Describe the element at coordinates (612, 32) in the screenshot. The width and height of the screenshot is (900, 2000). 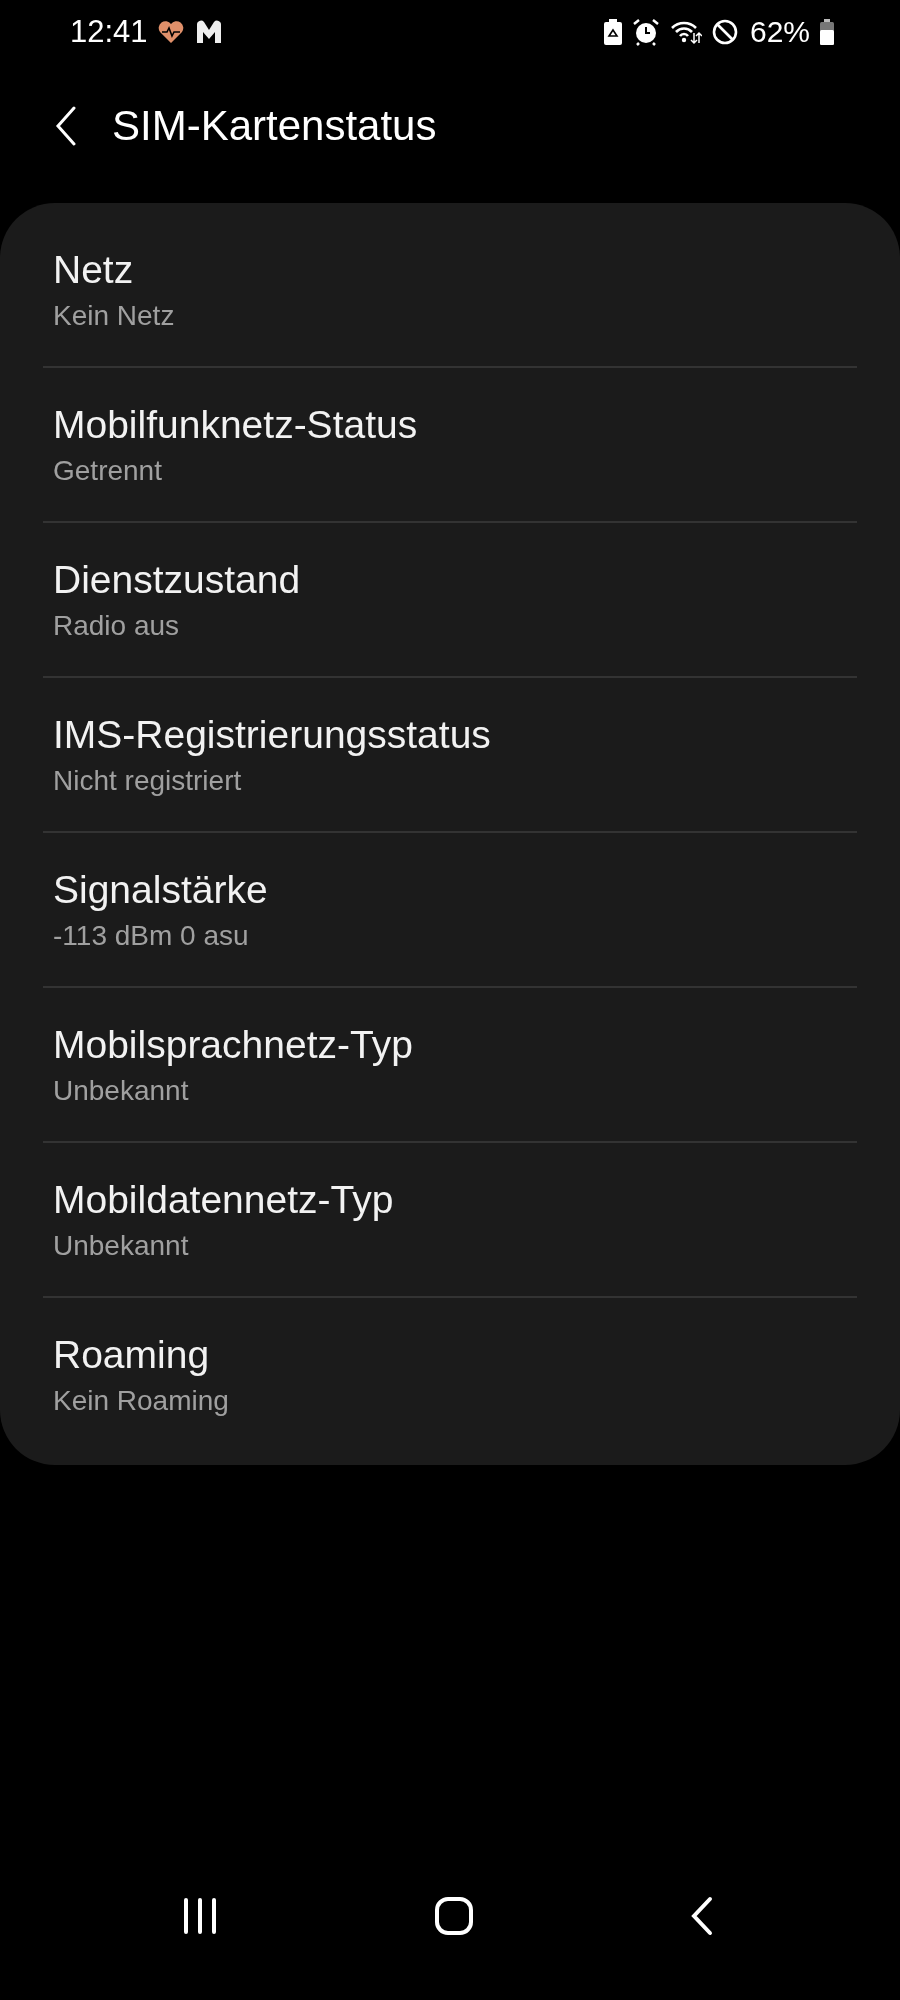
I see `battery-recycle-icon` at that location.